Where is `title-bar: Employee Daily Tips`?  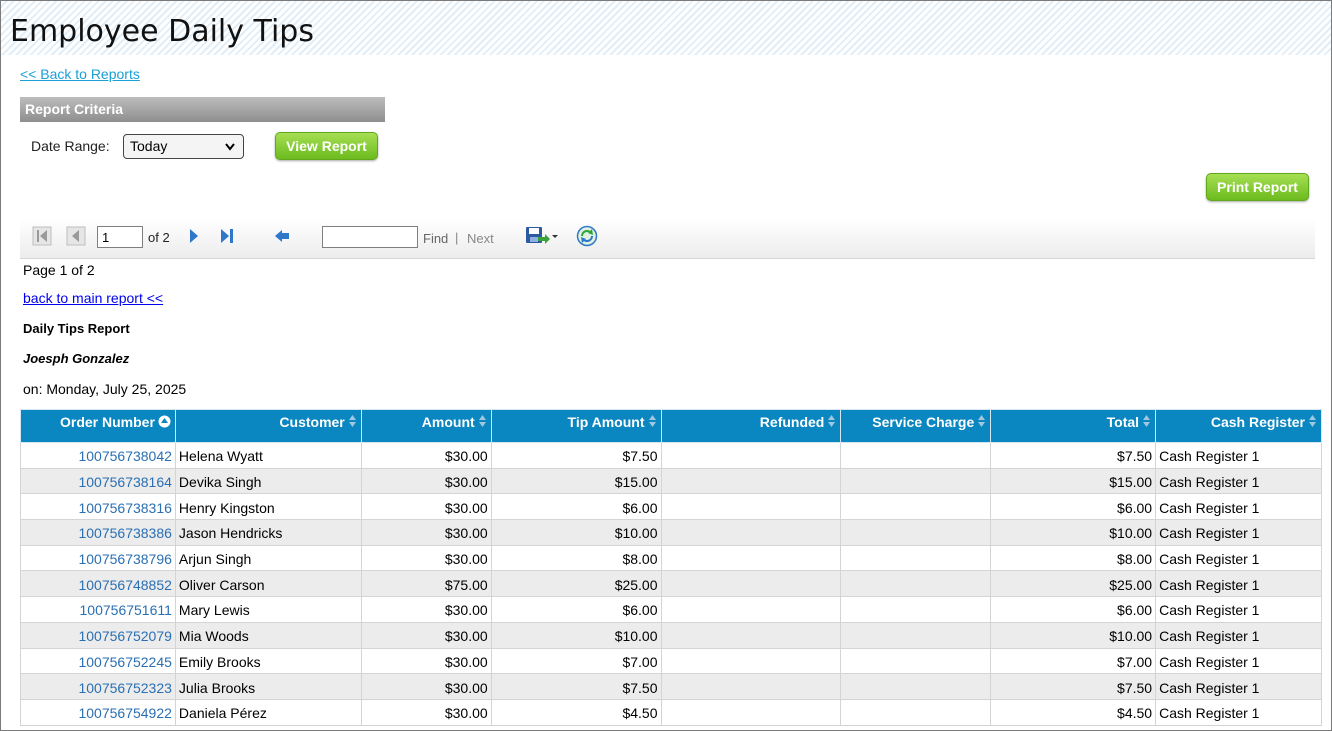
title-bar: Employee Daily Tips is located at coordinates (666, 28).